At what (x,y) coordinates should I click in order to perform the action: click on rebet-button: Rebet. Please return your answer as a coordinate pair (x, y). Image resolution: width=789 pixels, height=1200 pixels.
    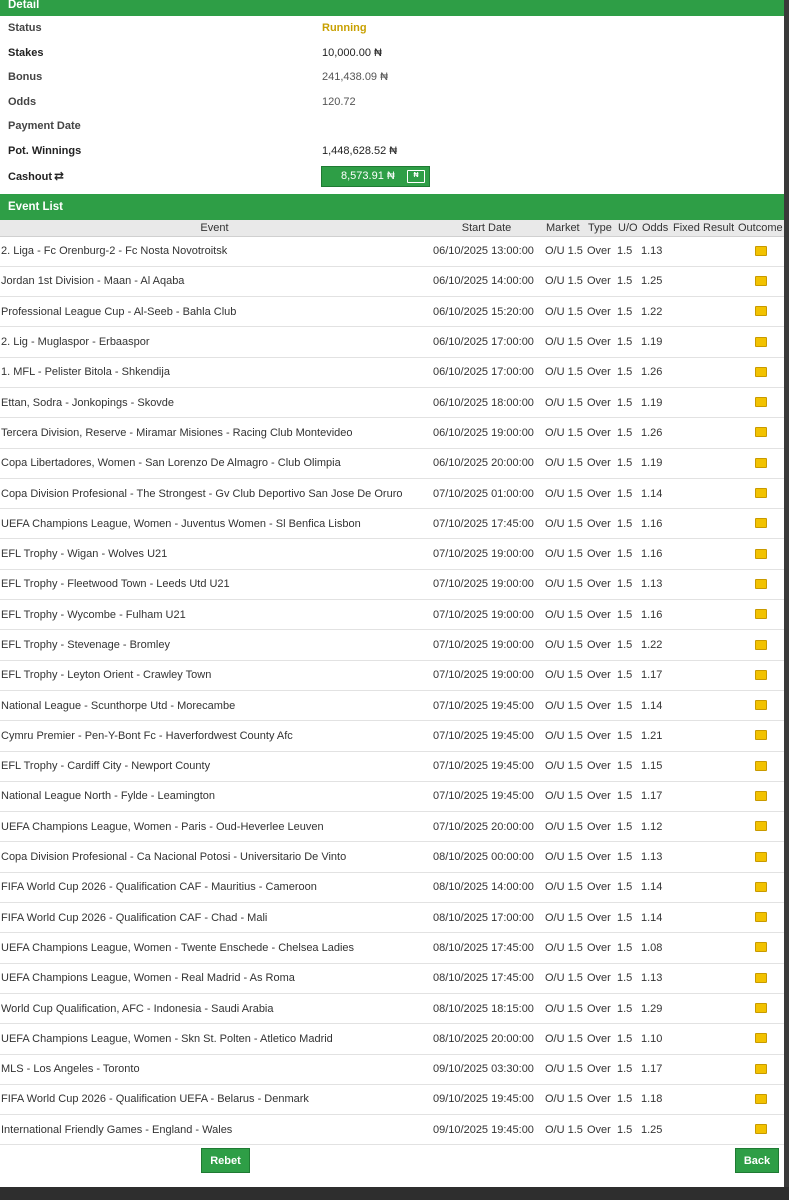
    Looking at the image, I should click on (225, 1161).